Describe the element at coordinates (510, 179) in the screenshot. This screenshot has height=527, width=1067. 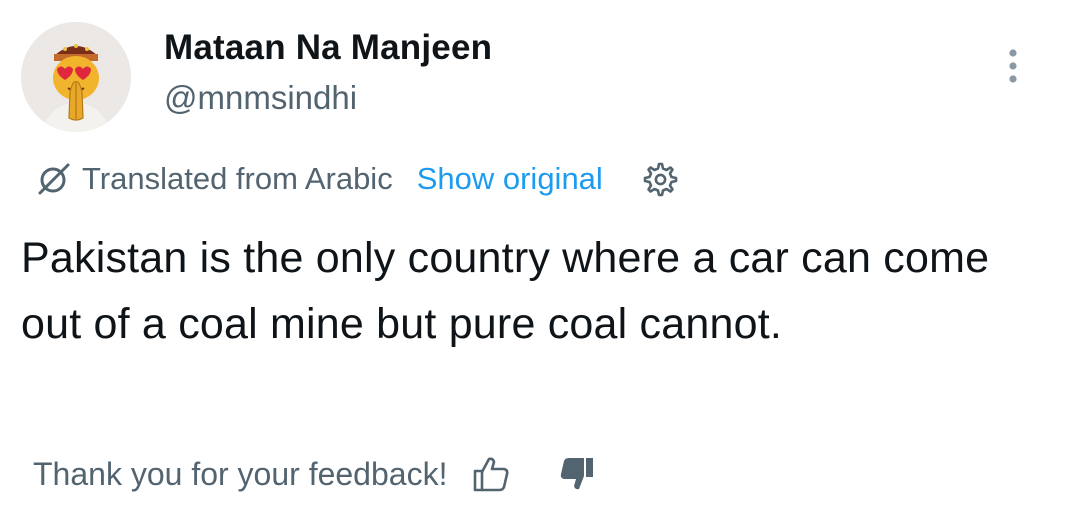
I see `show-original-link: Show original` at that location.